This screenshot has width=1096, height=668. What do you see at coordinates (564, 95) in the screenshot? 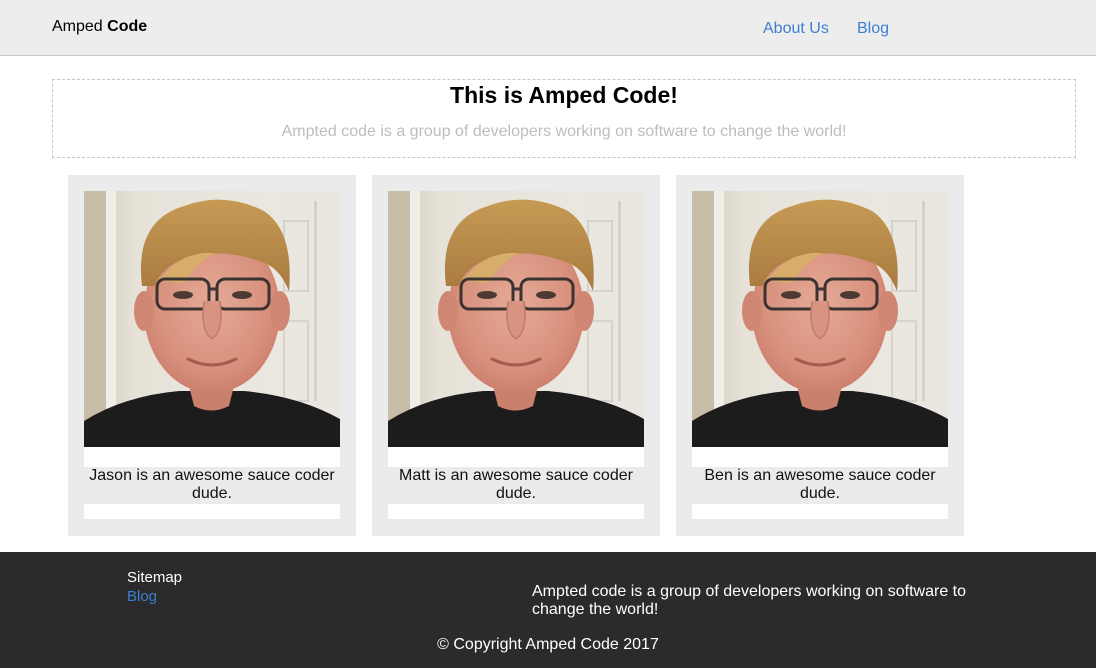
I see `page-title: This is Amped Code!` at bounding box center [564, 95].